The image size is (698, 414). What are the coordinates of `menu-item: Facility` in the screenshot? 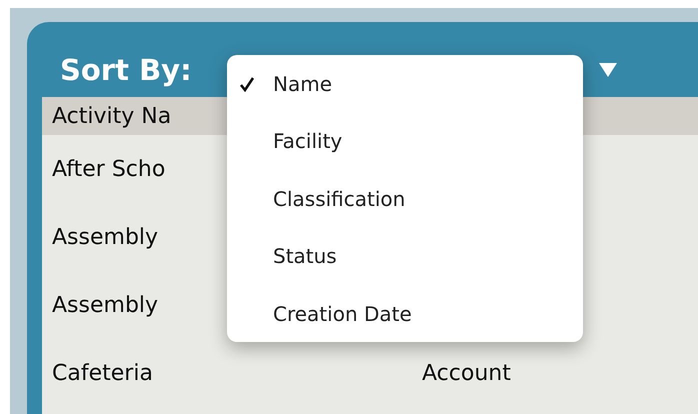 It's located at (405, 141).